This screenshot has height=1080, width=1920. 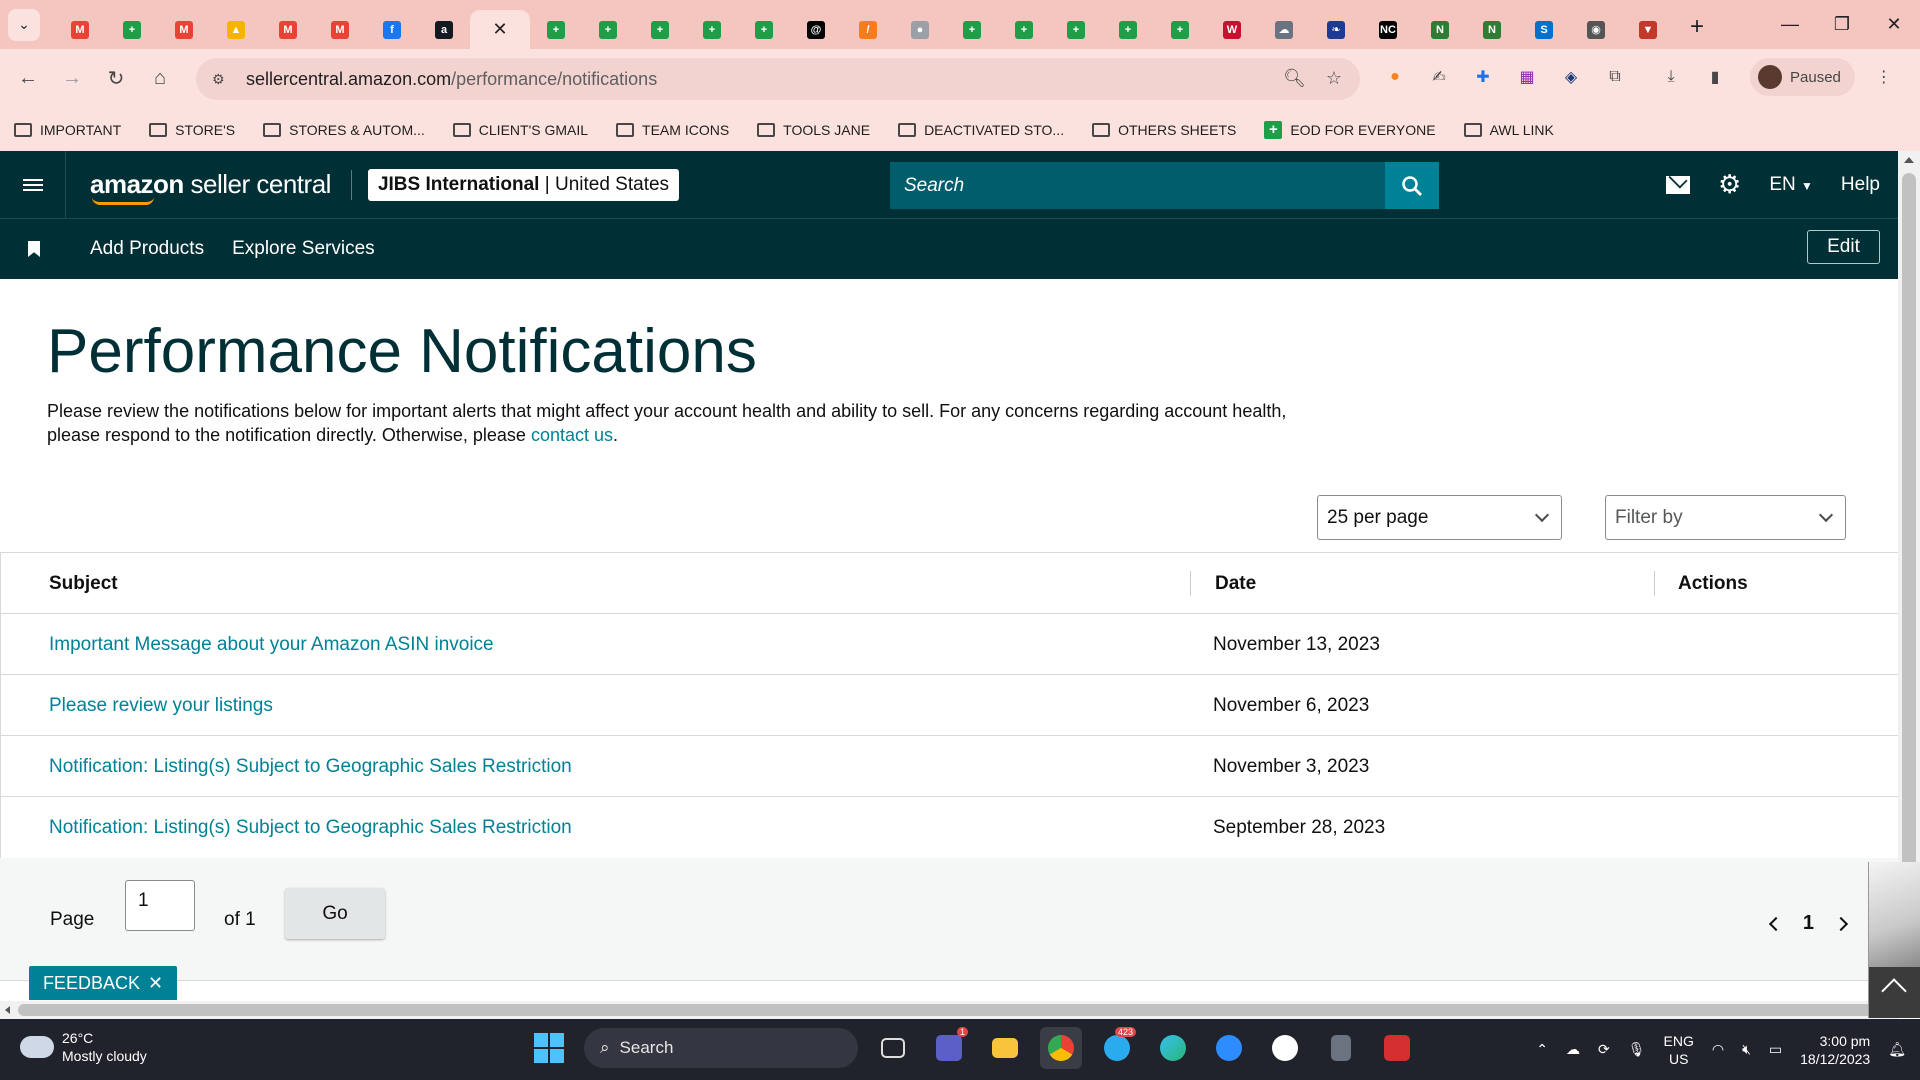 What do you see at coordinates (1350, 129) in the screenshot?
I see `bookmark-item: + EOD FOR EVERYONE` at bounding box center [1350, 129].